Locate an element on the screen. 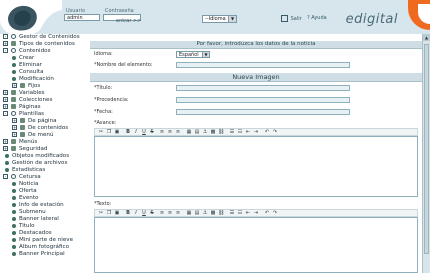 The height and width of the screenshot is (273, 430). tree-item-contenidos: - Contenidos is located at coordinates (27, 51).